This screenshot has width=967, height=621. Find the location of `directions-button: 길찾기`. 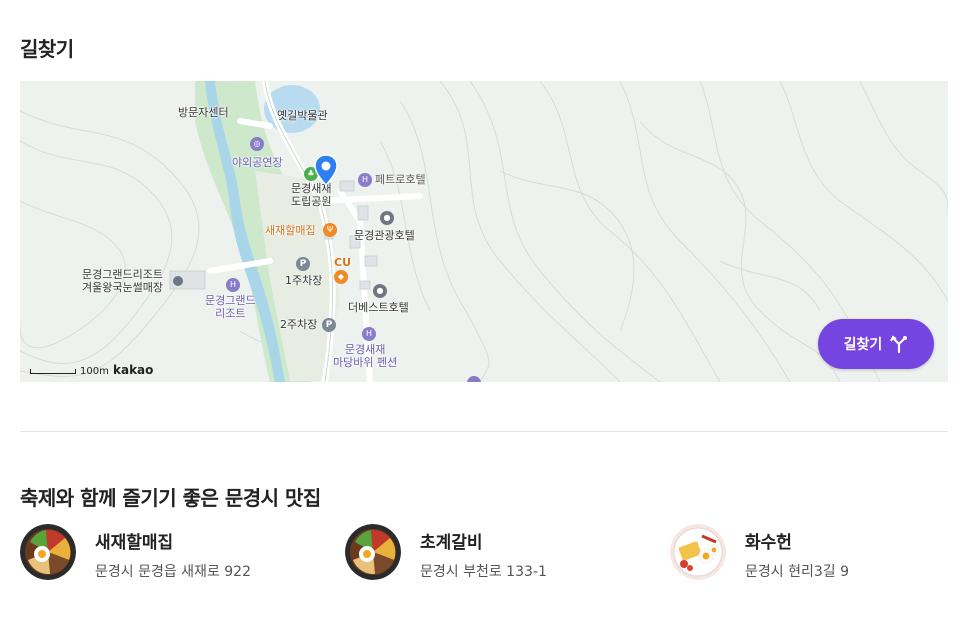

directions-button: 길찾기 is located at coordinates (876, 344).